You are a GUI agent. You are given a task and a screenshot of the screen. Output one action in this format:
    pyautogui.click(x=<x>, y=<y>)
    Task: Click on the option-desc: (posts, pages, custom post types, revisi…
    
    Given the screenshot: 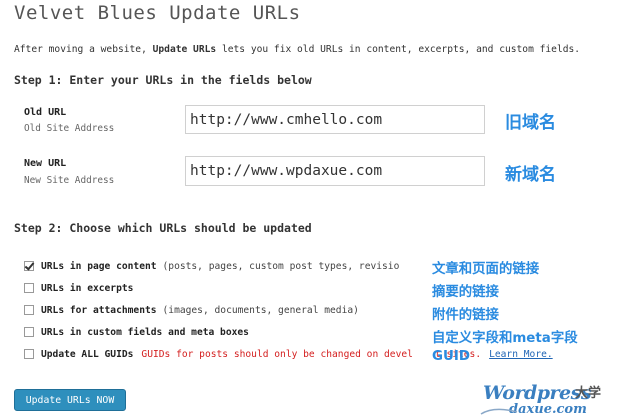 What is the action you would take?
    pyautogui.click(x=281, y=266)
    